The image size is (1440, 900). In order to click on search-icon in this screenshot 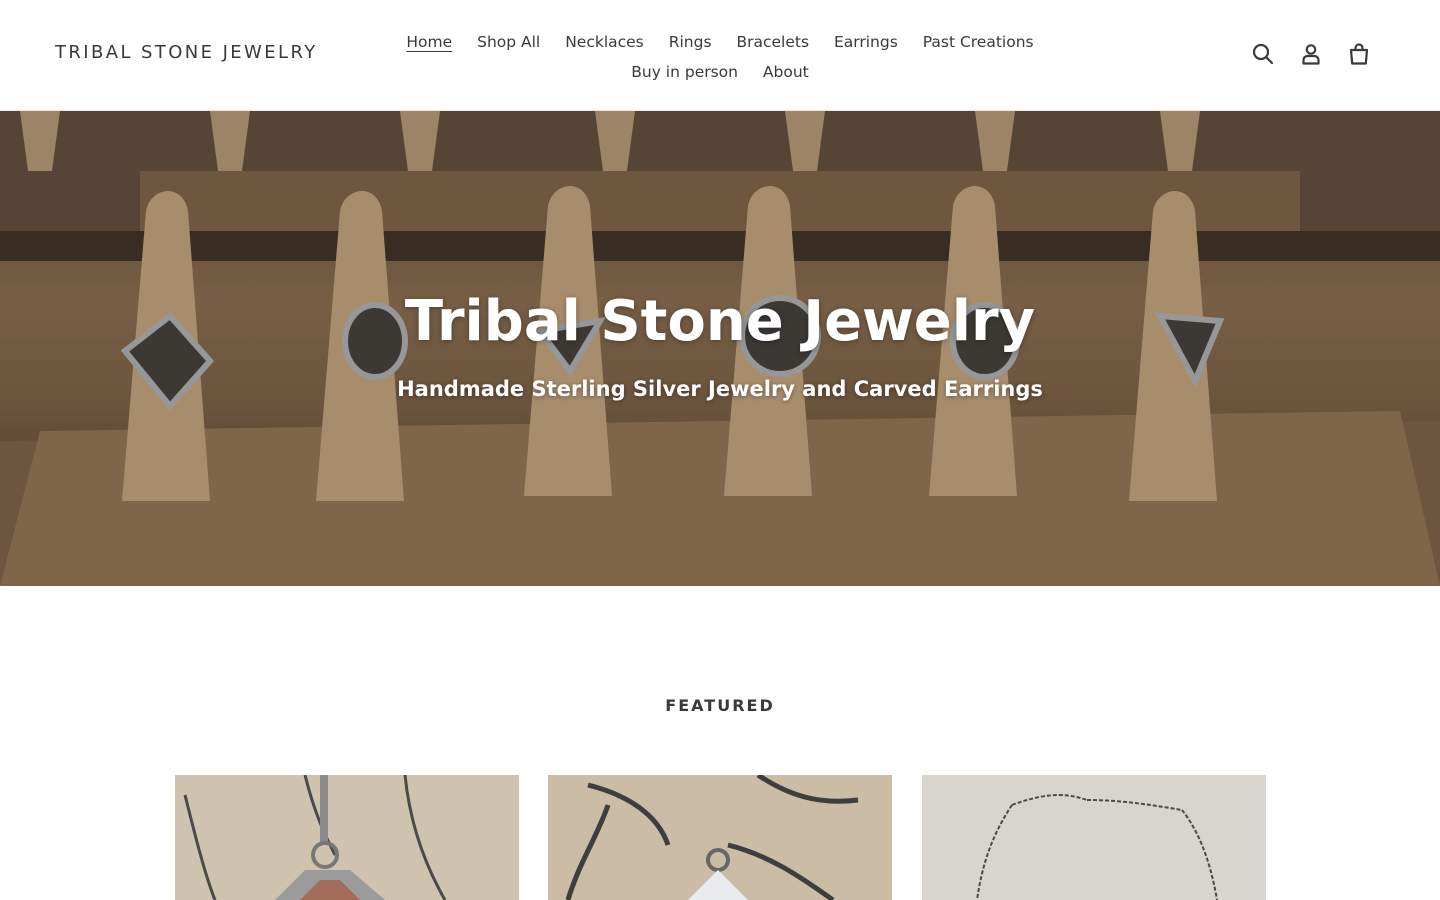, I will do `click(1263, 54)`.